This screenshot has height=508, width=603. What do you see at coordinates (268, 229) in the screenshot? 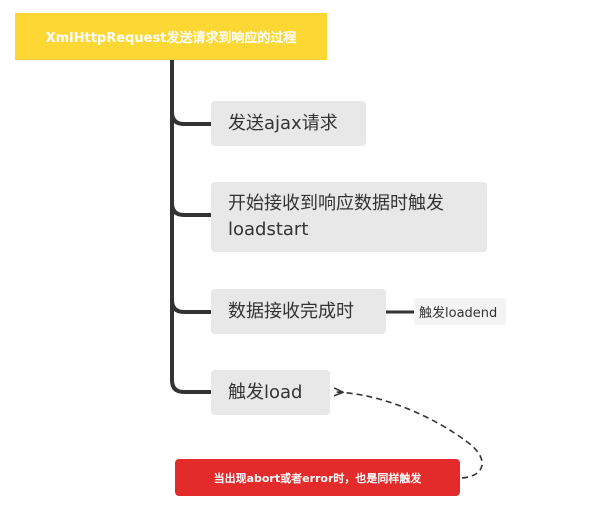
I see `topic-label-line-2: loadstart` at bounding box center [268, 229].